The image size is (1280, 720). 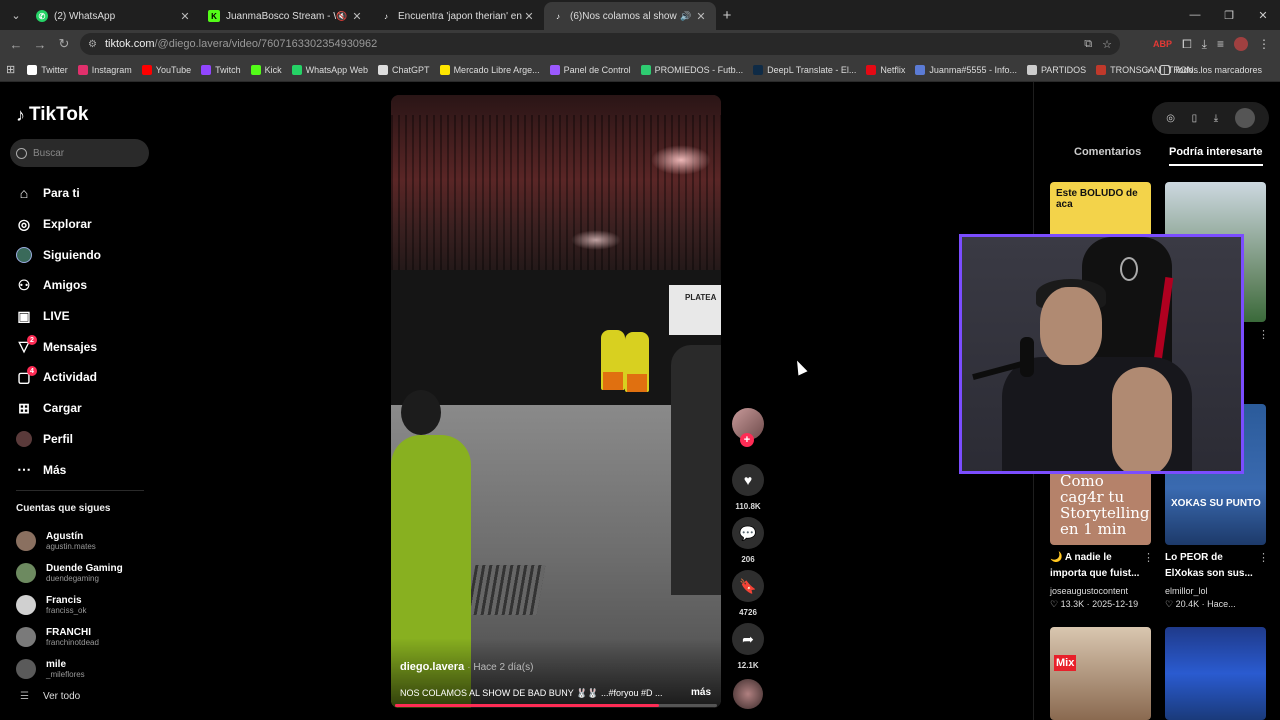 What do you see at coordinates (86, 224) in the screenshot?
I see `nav-item-explorar: ◎ Explorar` at bounding box center [86, 224].